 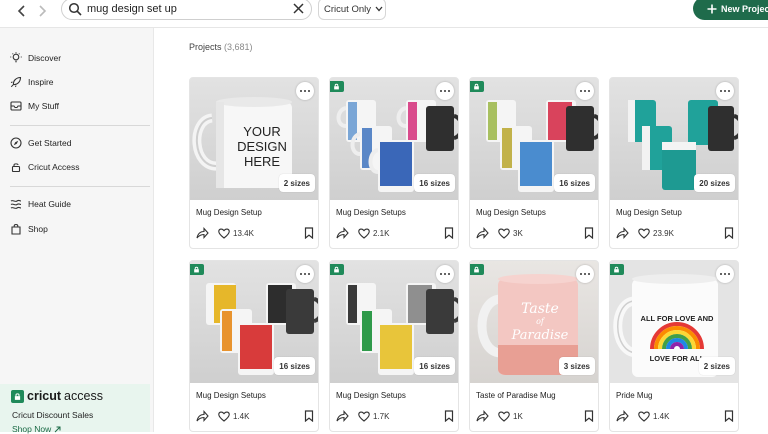 I want to click on project-card: 16 sizes Mug Design Setups 3K, so click(x=534, y=163).